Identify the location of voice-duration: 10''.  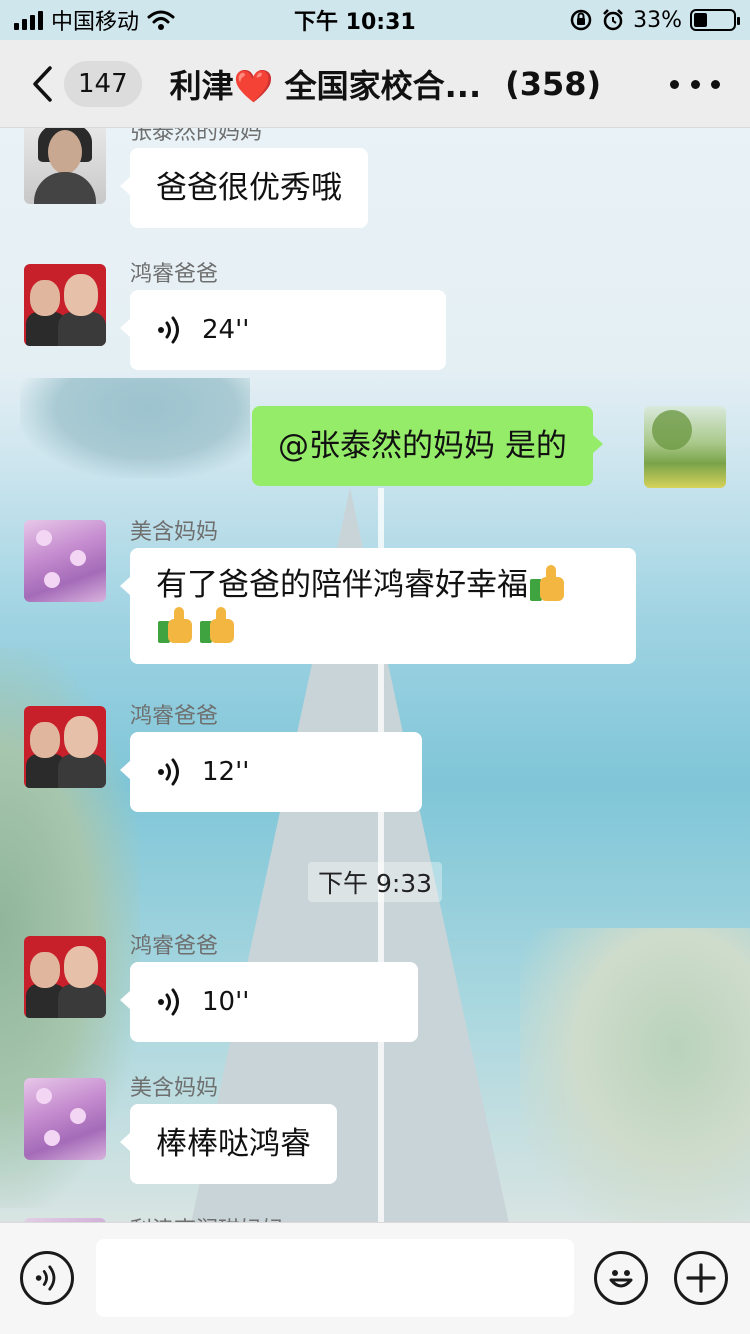
(226, 1002).